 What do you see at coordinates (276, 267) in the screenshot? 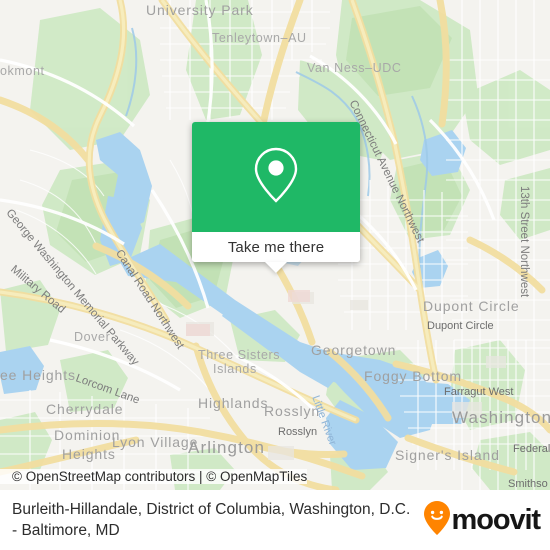
I see `popup-pointer` at bounding box center [276, 267].